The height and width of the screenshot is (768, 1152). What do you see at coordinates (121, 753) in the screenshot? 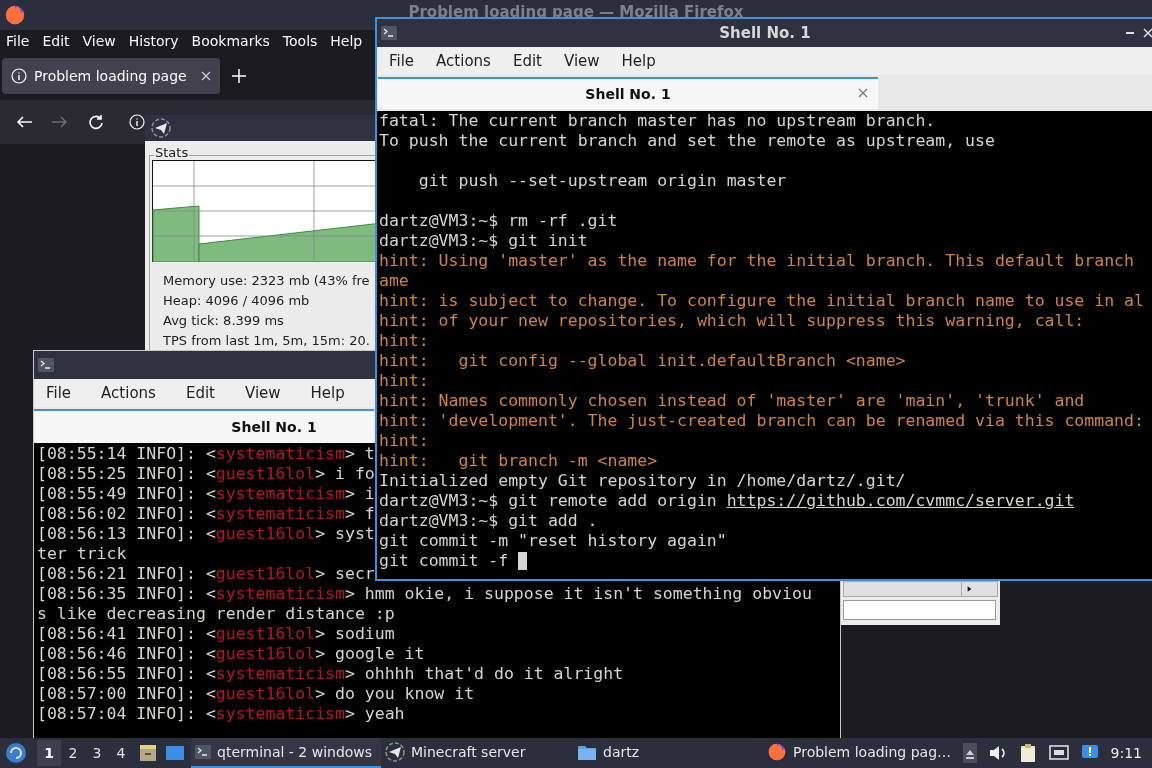
I see `workspace-button: 4` at bounding box center [121, 753].